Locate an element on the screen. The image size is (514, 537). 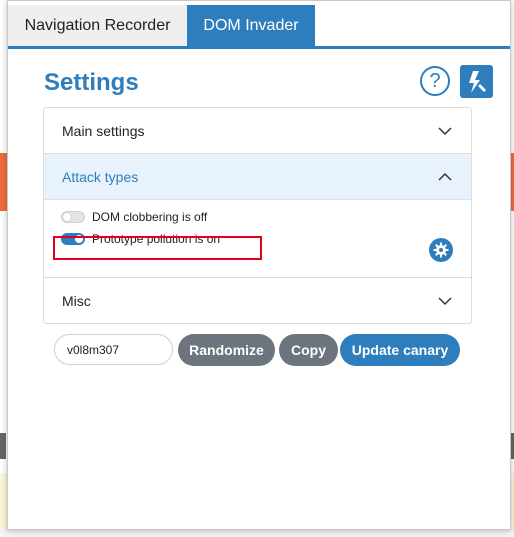
help-button: ? is located at coordinates (435, 81).